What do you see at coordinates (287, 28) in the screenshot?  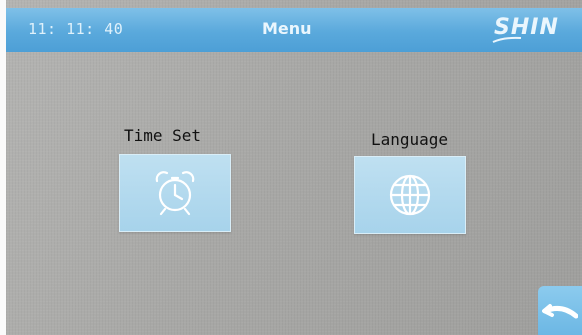 I see `page-title: Menu` at bounding box center [287, 28].